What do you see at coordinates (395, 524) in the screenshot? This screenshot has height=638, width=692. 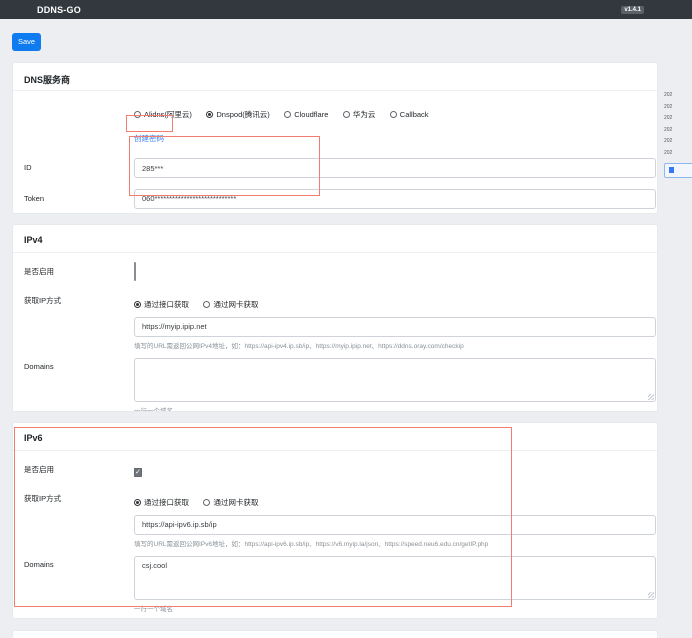 I see `ipv6-url-input` at bounding box center [395, 524].